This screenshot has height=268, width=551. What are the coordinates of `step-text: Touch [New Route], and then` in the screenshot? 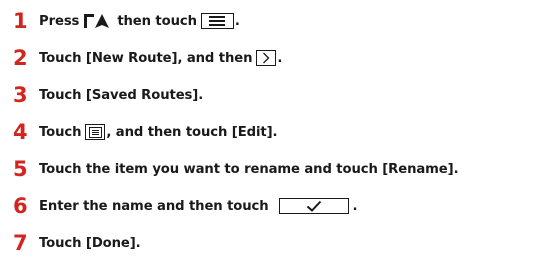 It's located at (146, 58).